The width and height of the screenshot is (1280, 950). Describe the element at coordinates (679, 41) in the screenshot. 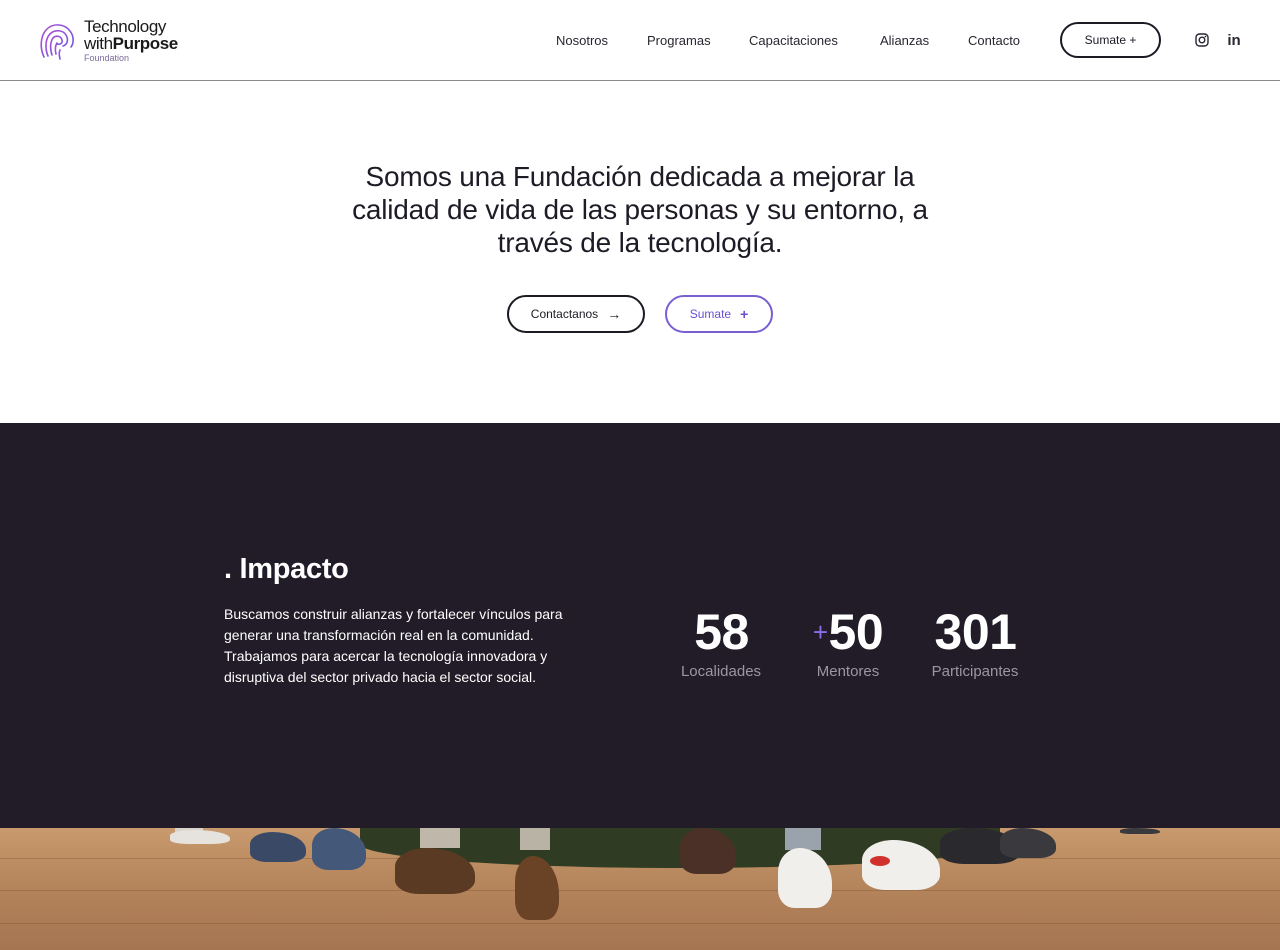

I see `nav-item-programas: Programas` at that location.